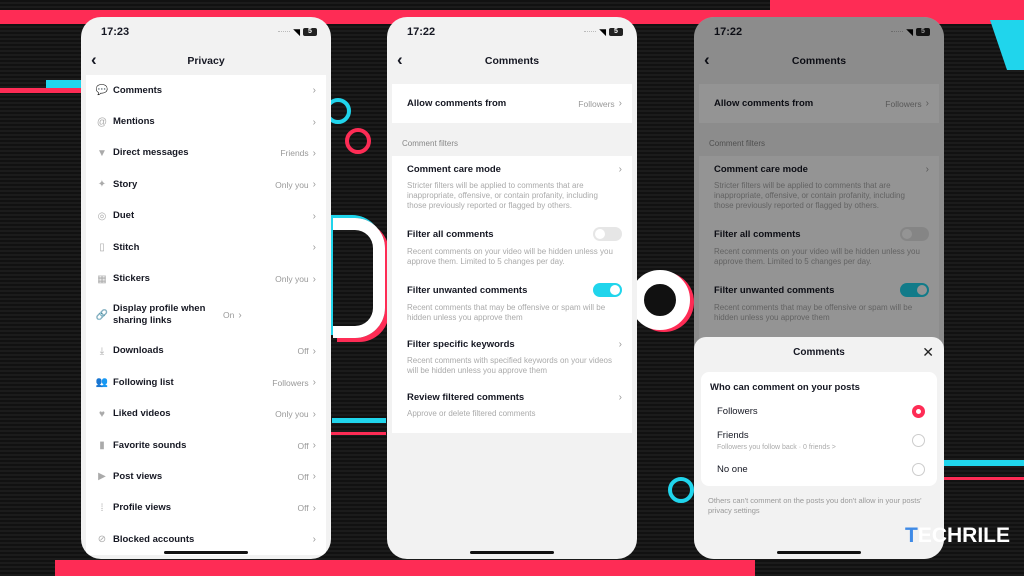 The image size is (1024, 576). Describe the element at coordinates (461, 344) in the screenshot. I see `filter-title: Filter specific keywords` at that location.